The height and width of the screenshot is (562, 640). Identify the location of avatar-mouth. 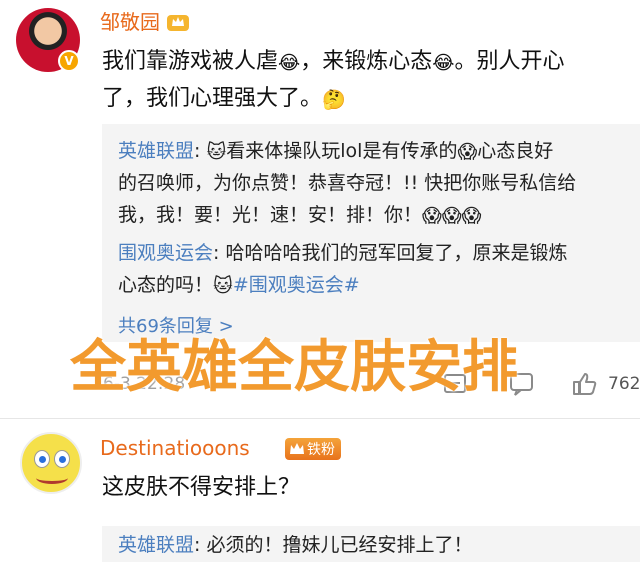
(52, 478).